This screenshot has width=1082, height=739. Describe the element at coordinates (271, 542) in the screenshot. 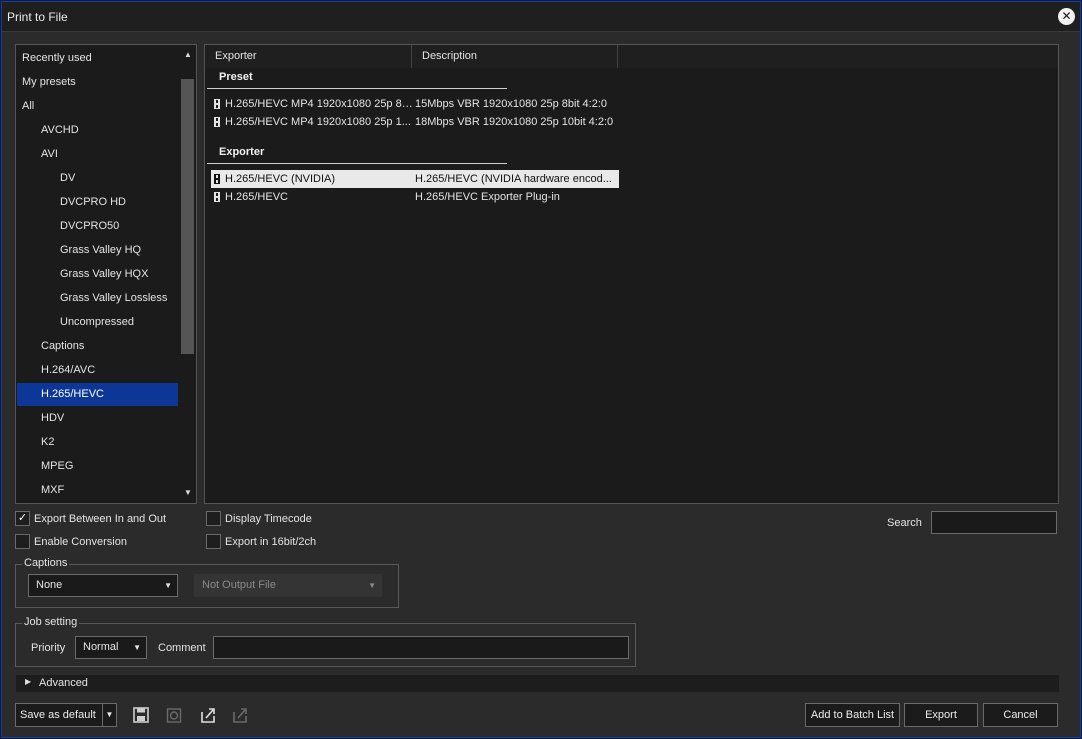

I see `checkbox-label: Export in 16bit/2ch` at that location.